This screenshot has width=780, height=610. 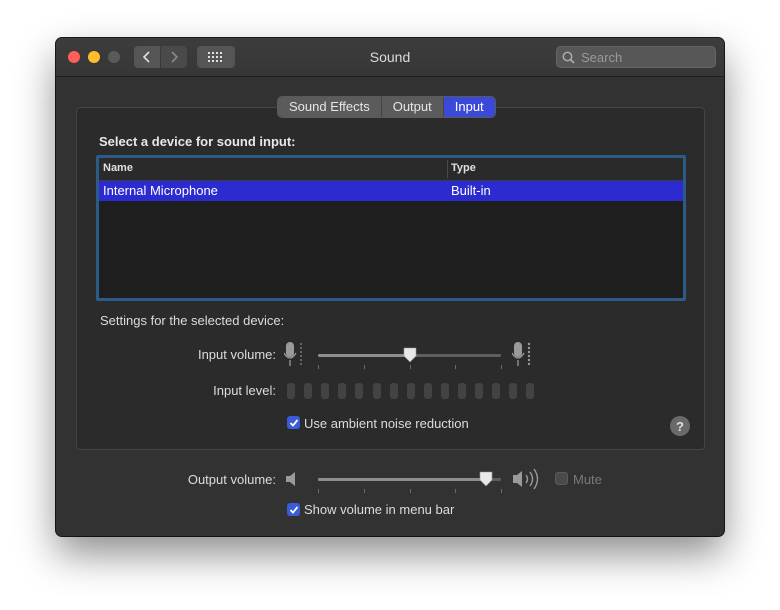 I want to click on show-volume-label: Show volume in menu bar, so click(x=379, y=509).